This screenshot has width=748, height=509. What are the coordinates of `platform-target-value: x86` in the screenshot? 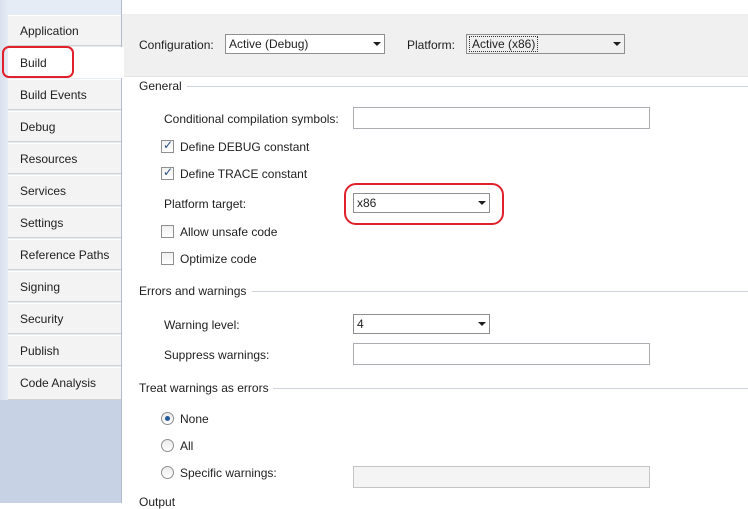 It's located at (367, 203).